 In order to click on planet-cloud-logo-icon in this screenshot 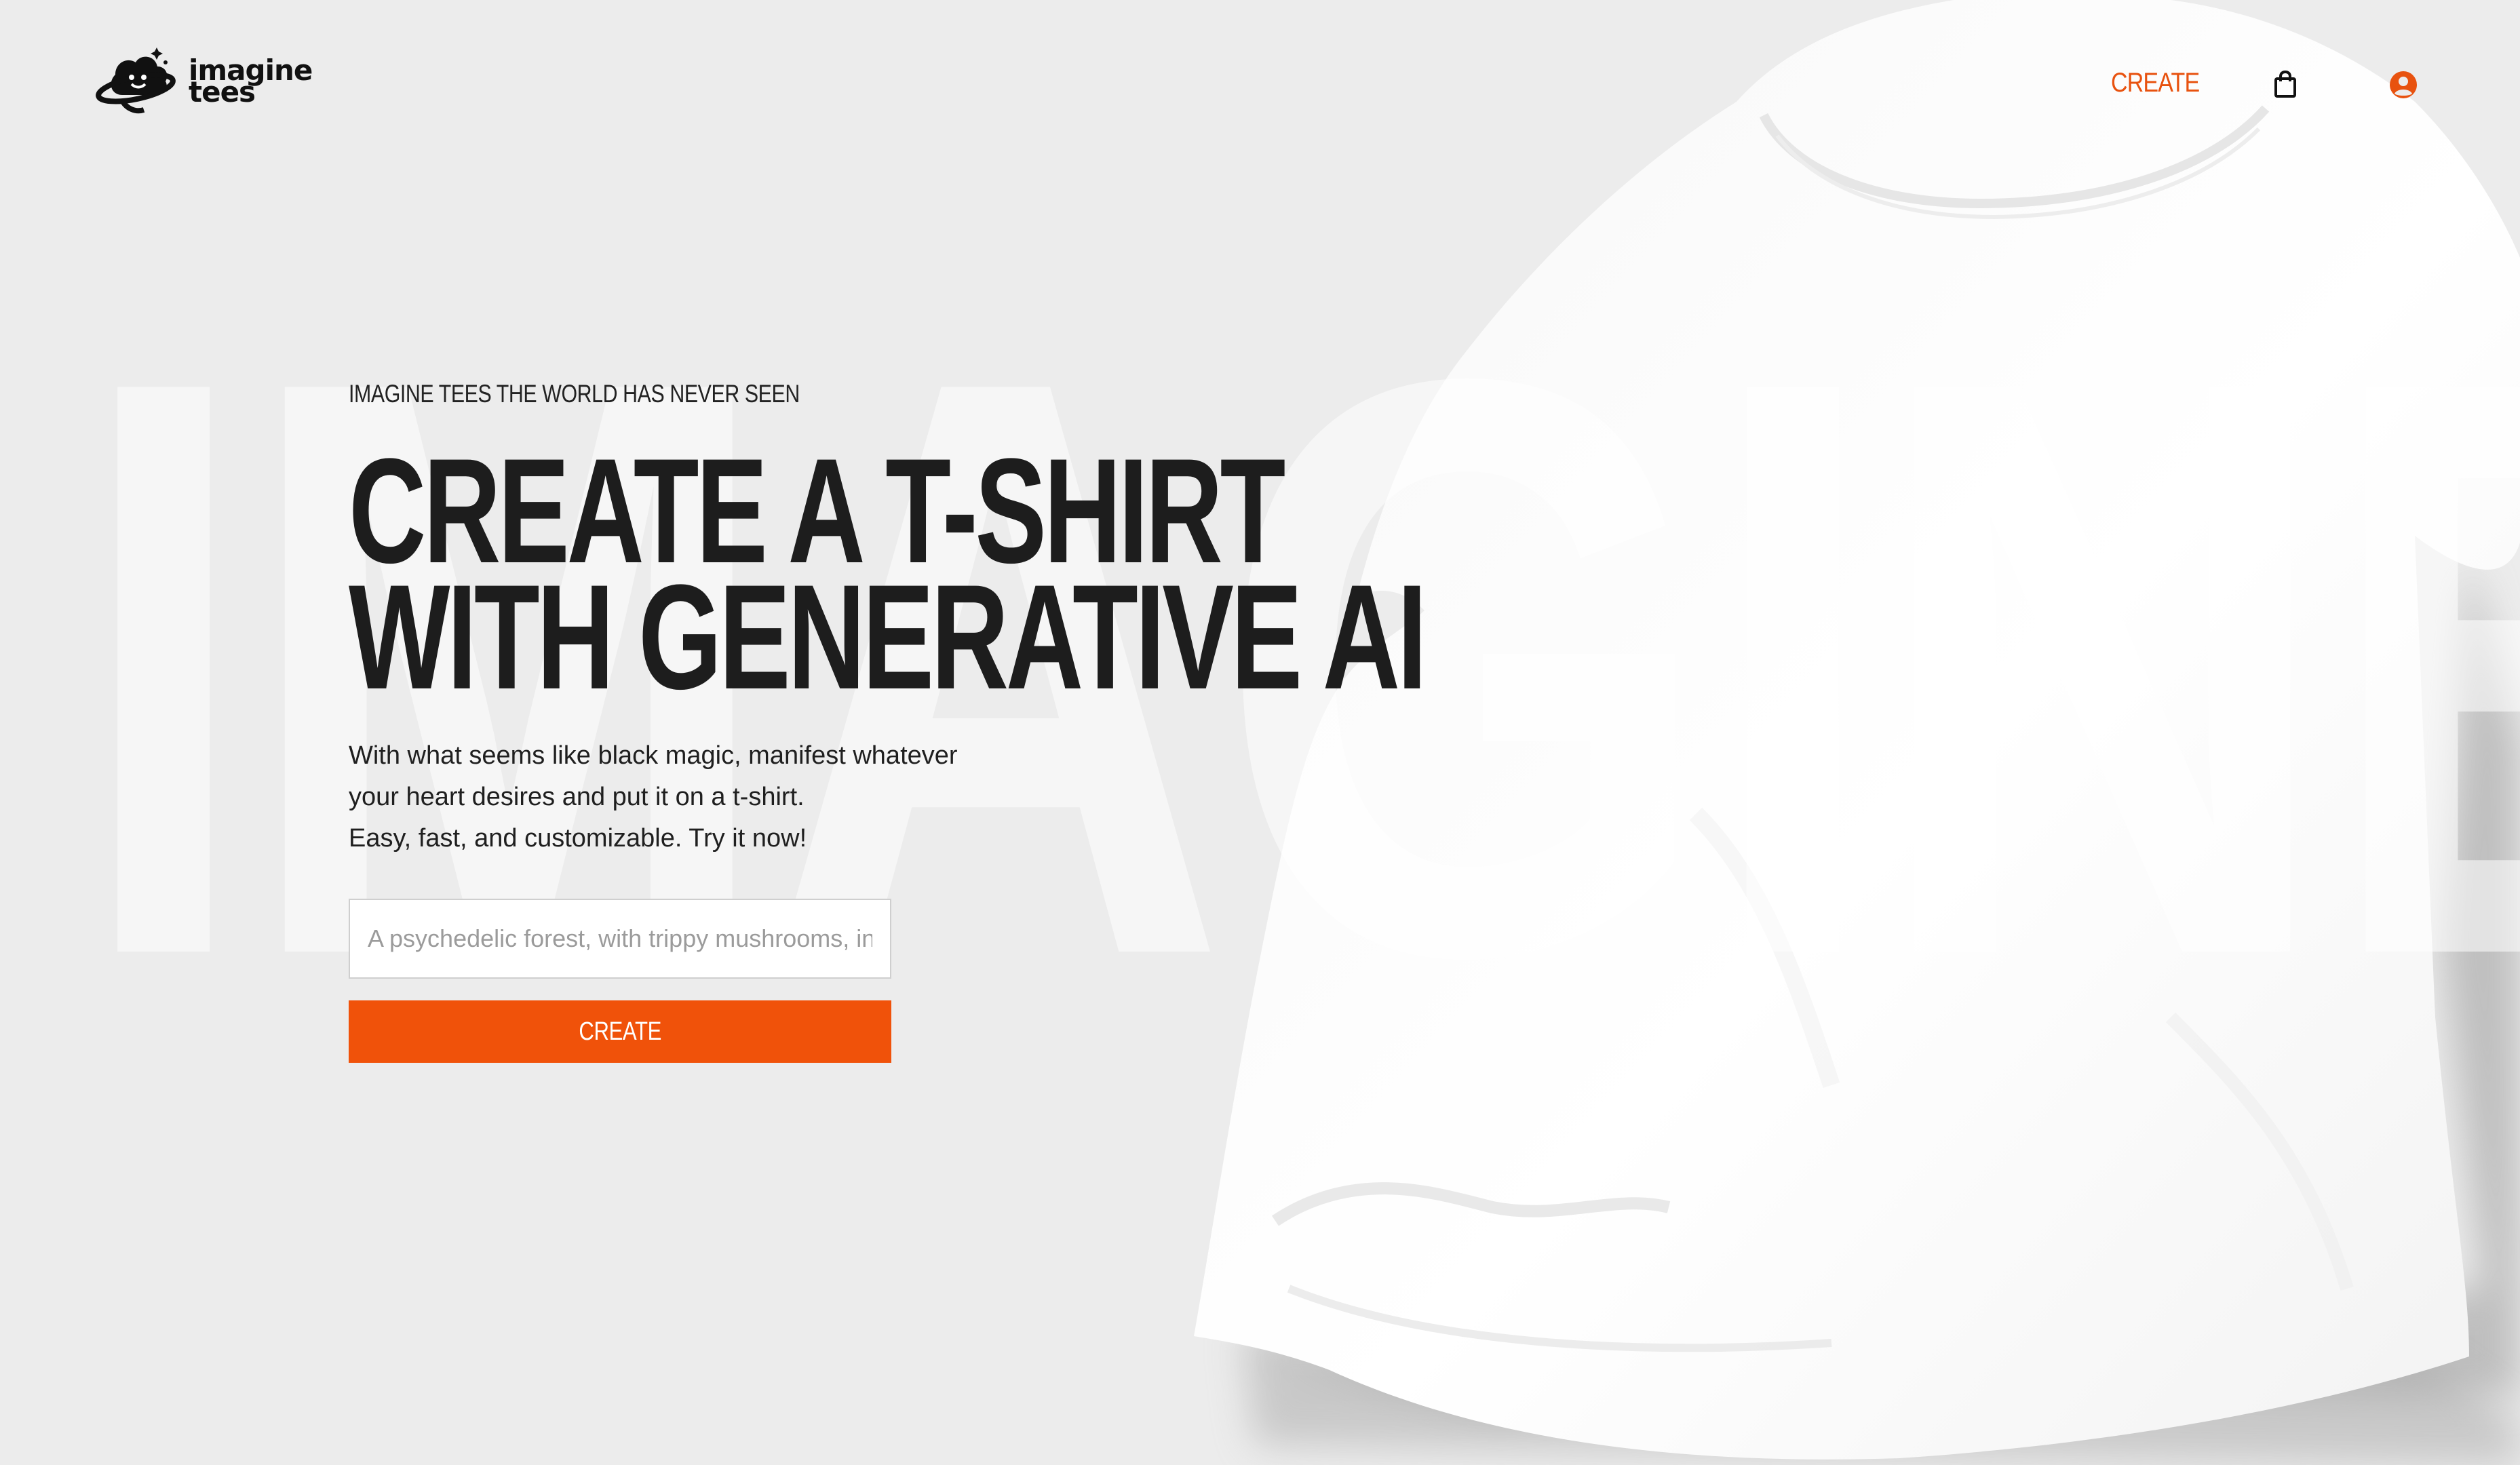, I will do `click(136, 80)`.